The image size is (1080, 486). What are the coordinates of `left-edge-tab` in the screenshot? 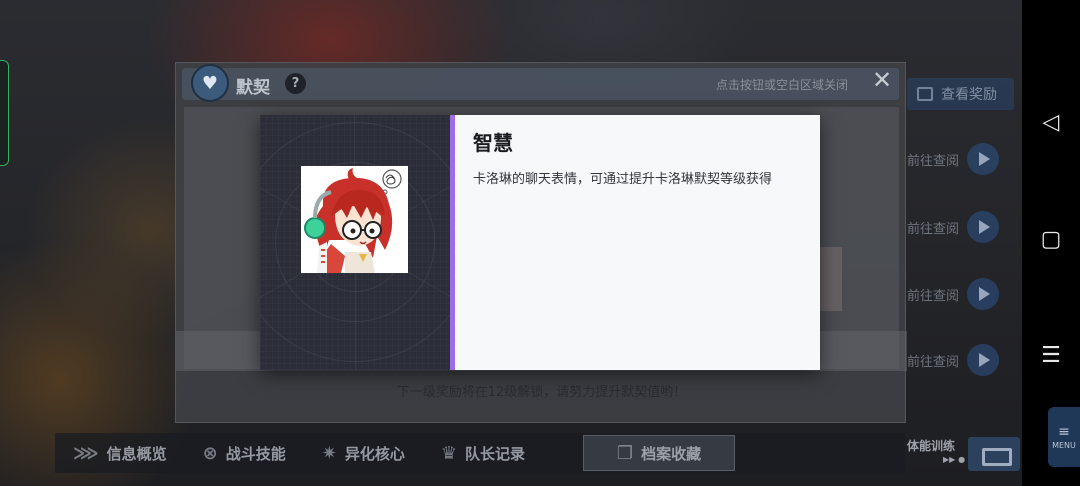 It's located at (4, 113).